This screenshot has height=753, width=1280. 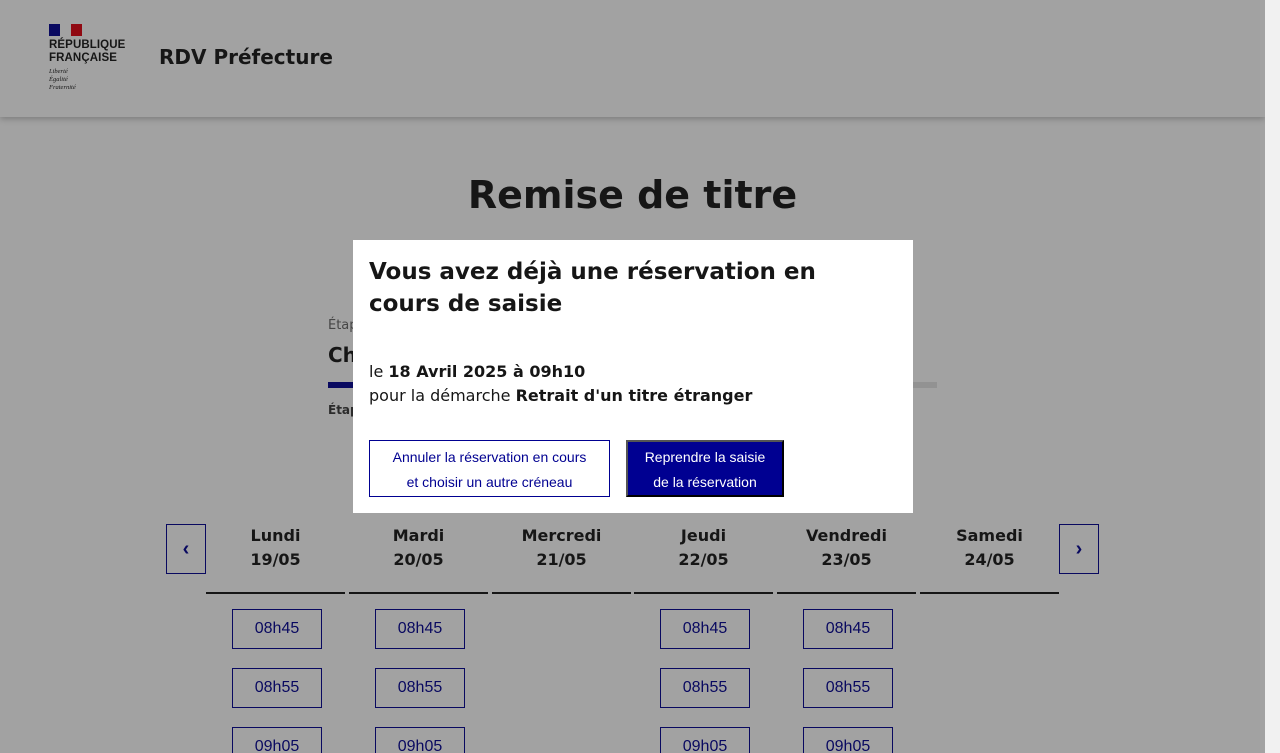 What do you see at coordinates (1272, 376) in the screenshot?
I see `page-scrollbar` at bounding box center [1272, 376].